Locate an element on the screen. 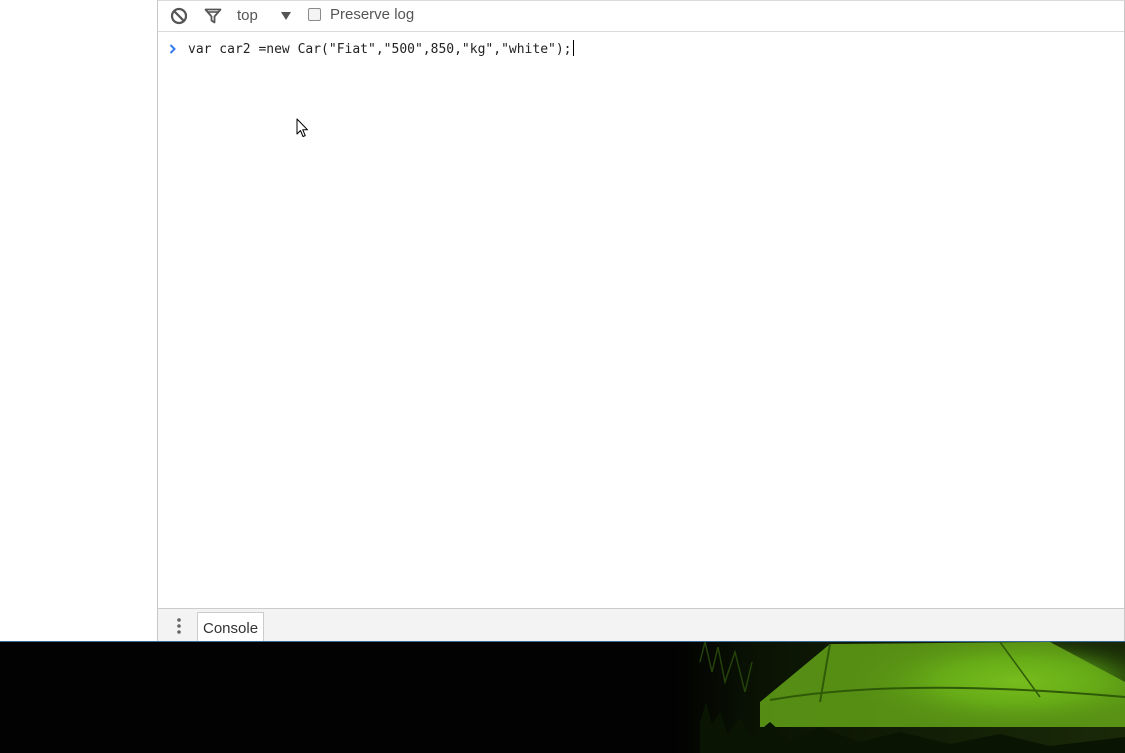 This screenshot has width=1125, height=753. text-caret is located at coordinates (573, 48).